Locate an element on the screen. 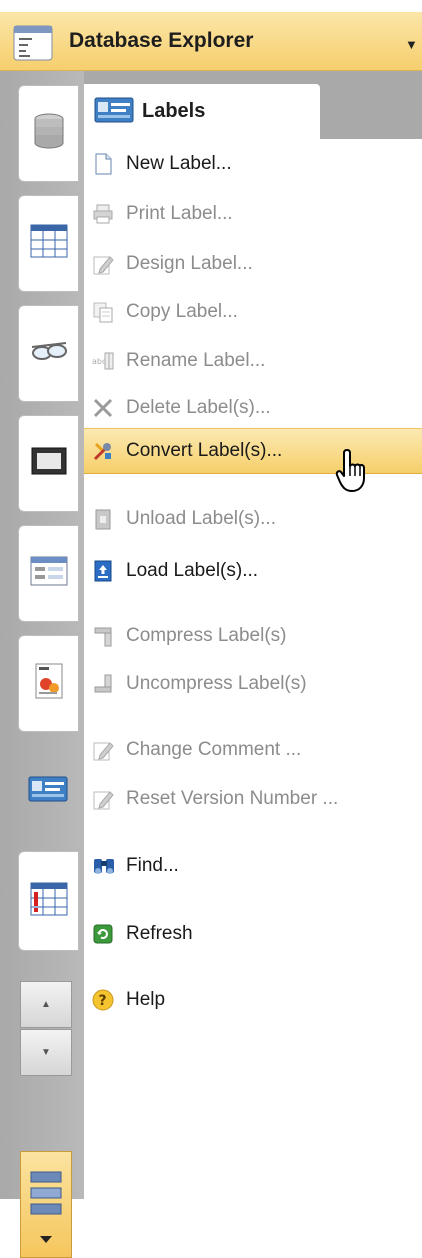  refresh-icon is located at coordinates (103, 934).